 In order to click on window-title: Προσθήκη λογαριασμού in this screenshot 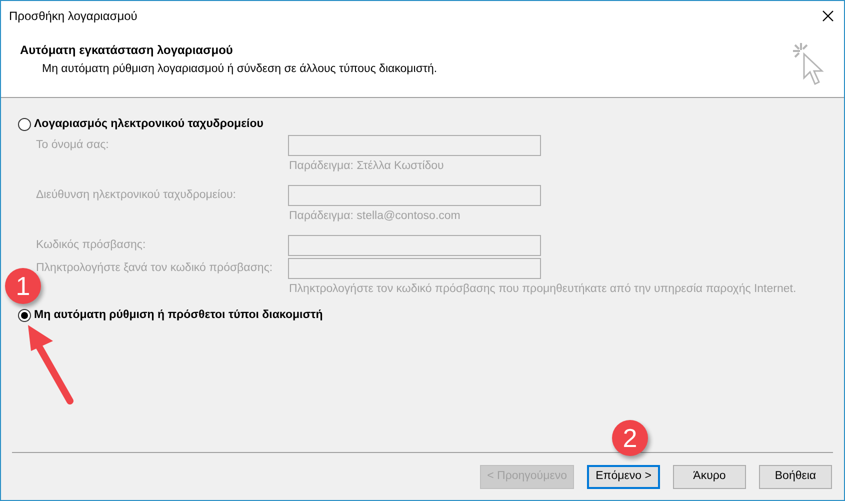, I will do `click(73, 16)`.